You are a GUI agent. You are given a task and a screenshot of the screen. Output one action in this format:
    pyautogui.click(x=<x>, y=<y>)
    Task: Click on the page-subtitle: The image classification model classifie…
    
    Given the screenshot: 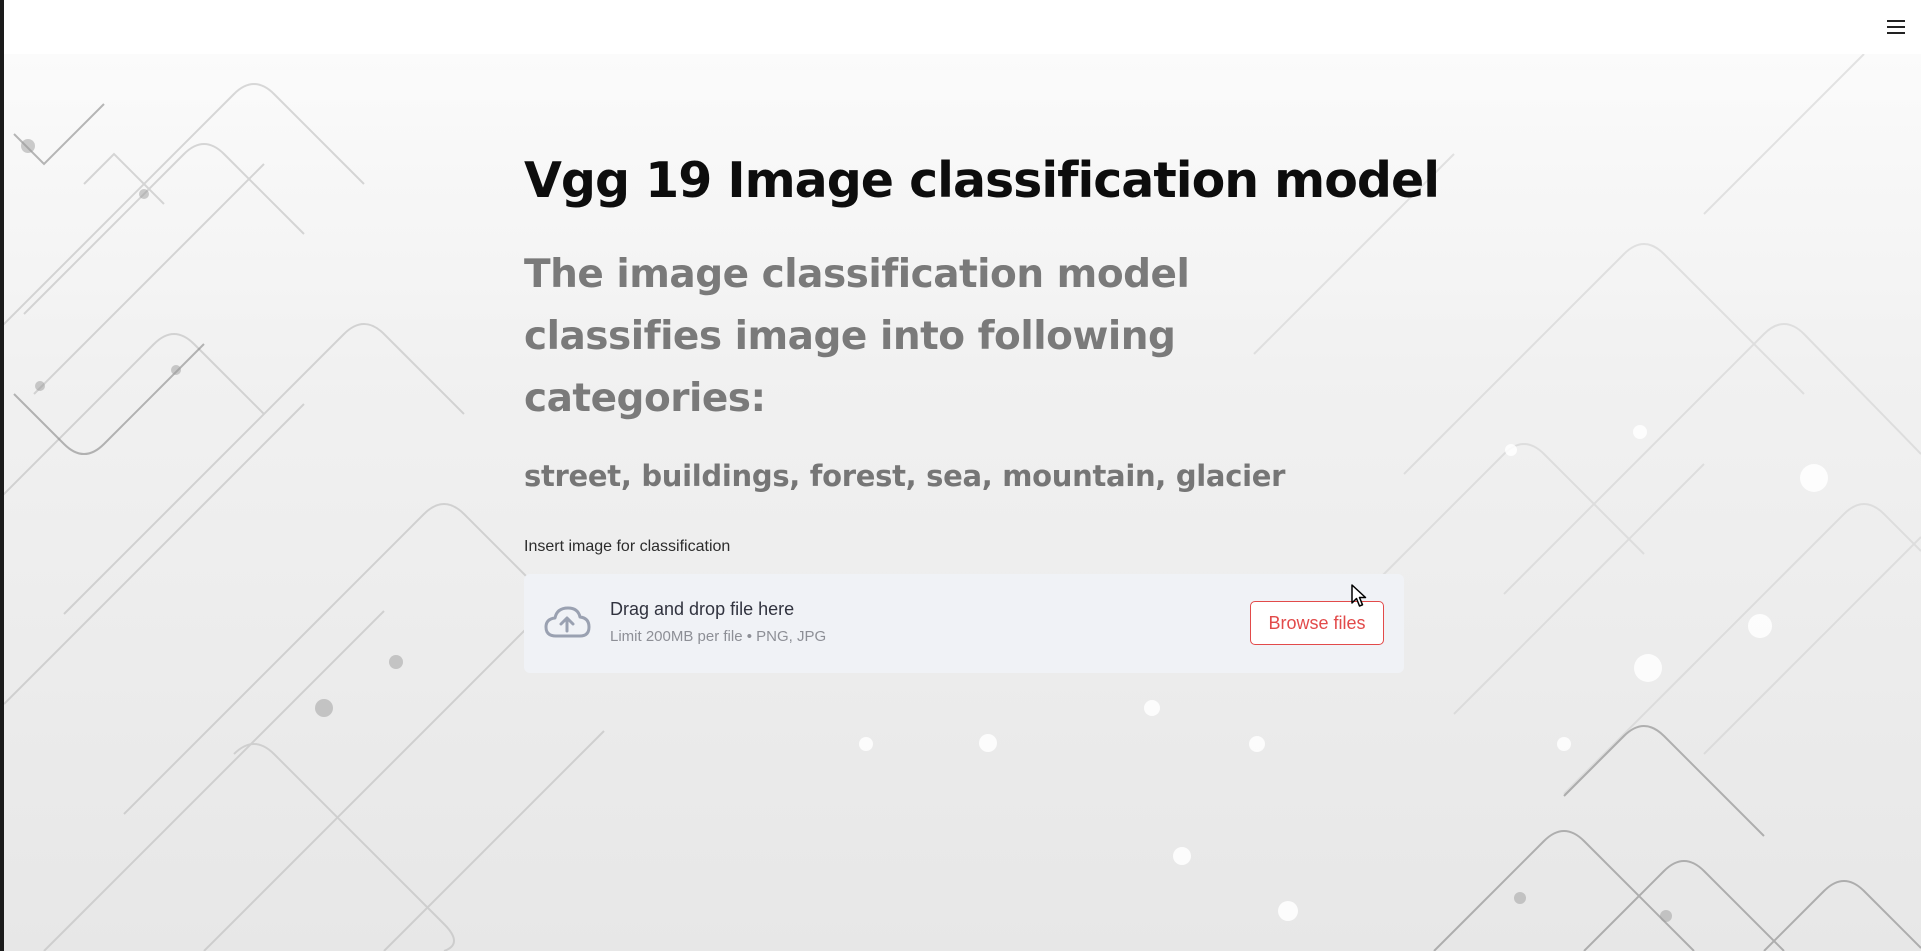 What is the action you would take?
    pyautogui.click(x=857, y=336)
    